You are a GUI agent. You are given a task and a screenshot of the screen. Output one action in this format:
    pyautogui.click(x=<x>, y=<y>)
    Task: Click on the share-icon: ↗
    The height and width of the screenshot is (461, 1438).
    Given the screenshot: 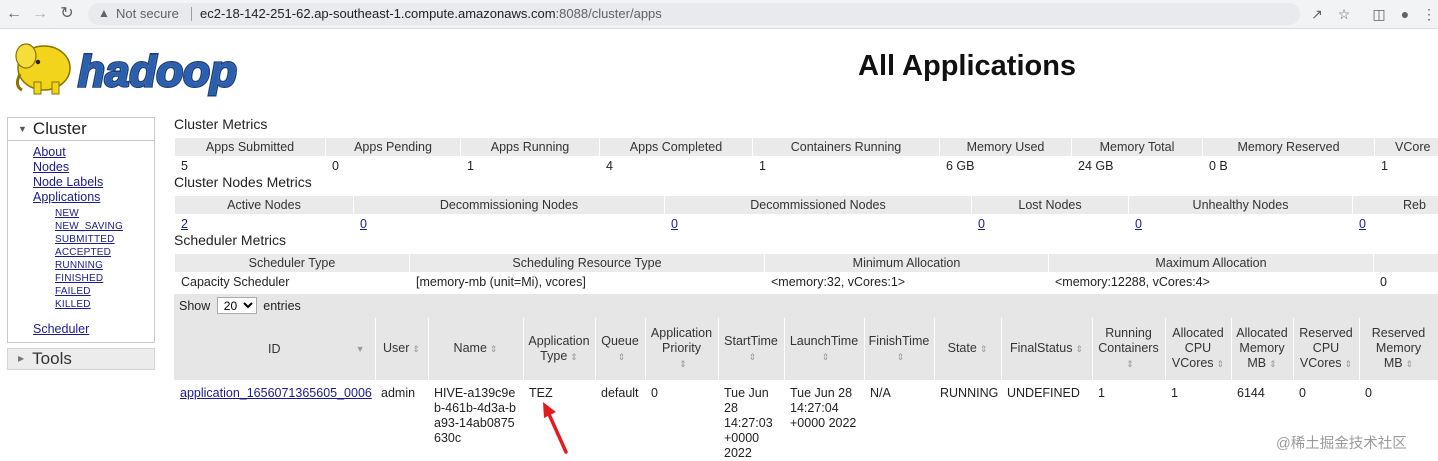 What is the action you would take?
    pyautogui.click(x=1317, y=14)
    